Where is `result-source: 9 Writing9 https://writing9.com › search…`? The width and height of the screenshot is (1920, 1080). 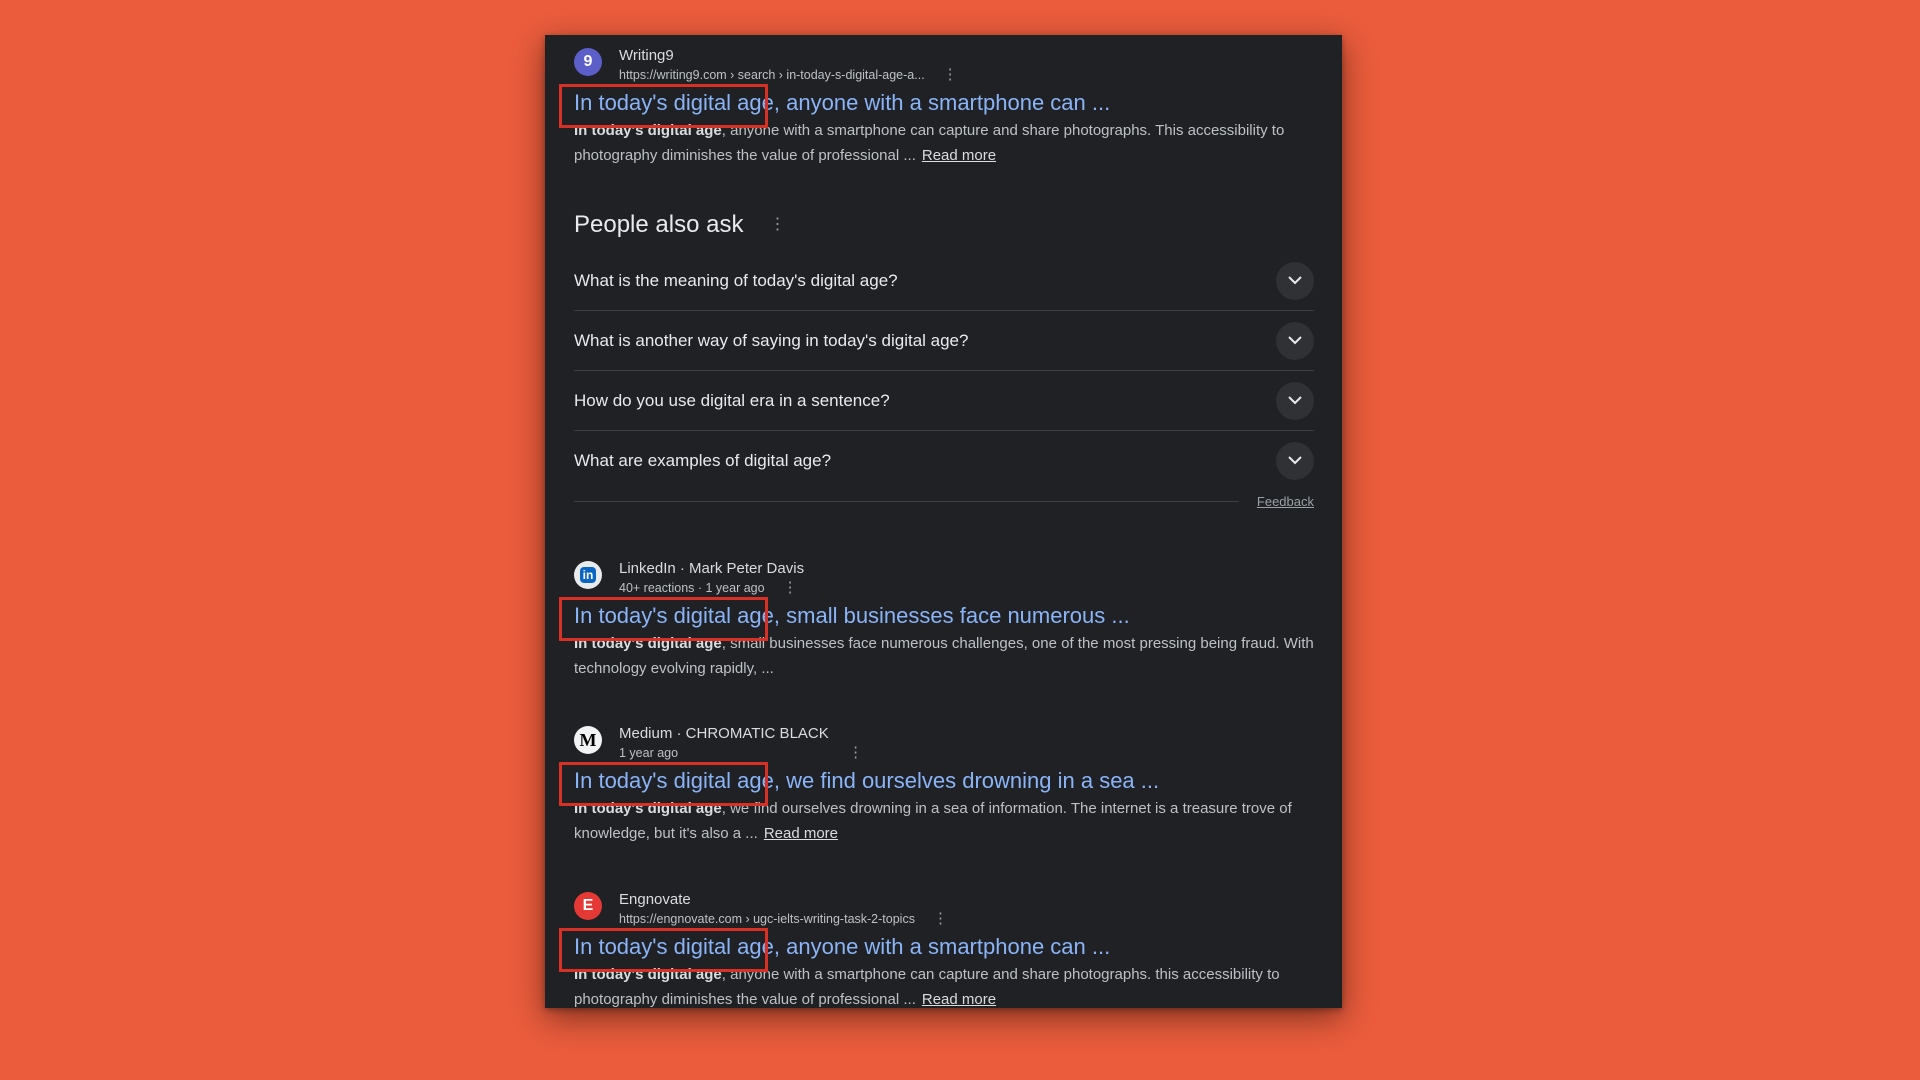
result-source: 9 Writing9 https://writing9.com › search… is located at coordinates (944, 65).